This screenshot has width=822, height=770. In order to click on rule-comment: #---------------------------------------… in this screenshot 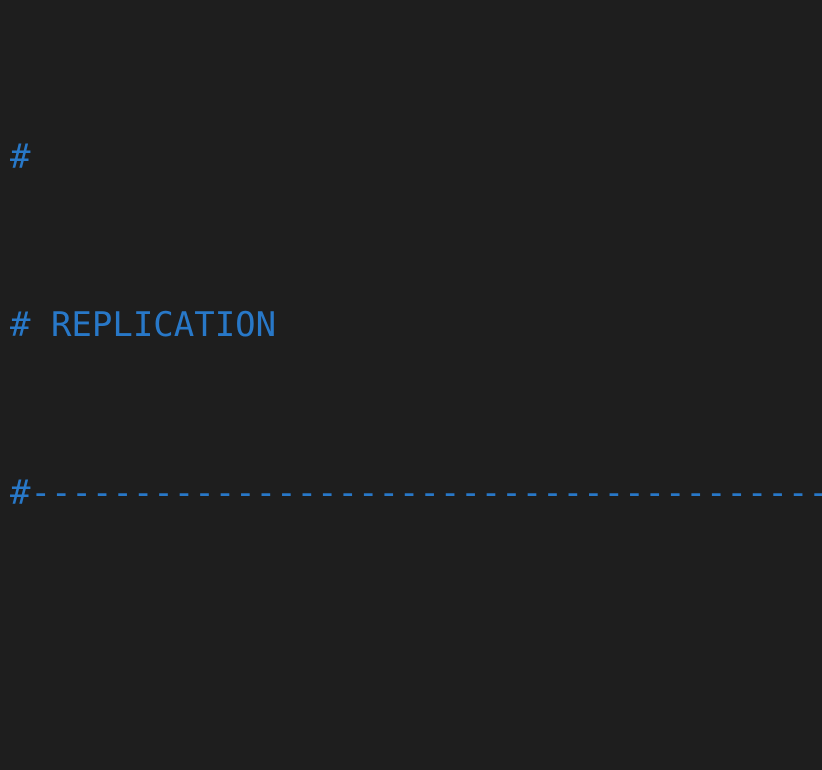, I will do `click(416, 493)`.